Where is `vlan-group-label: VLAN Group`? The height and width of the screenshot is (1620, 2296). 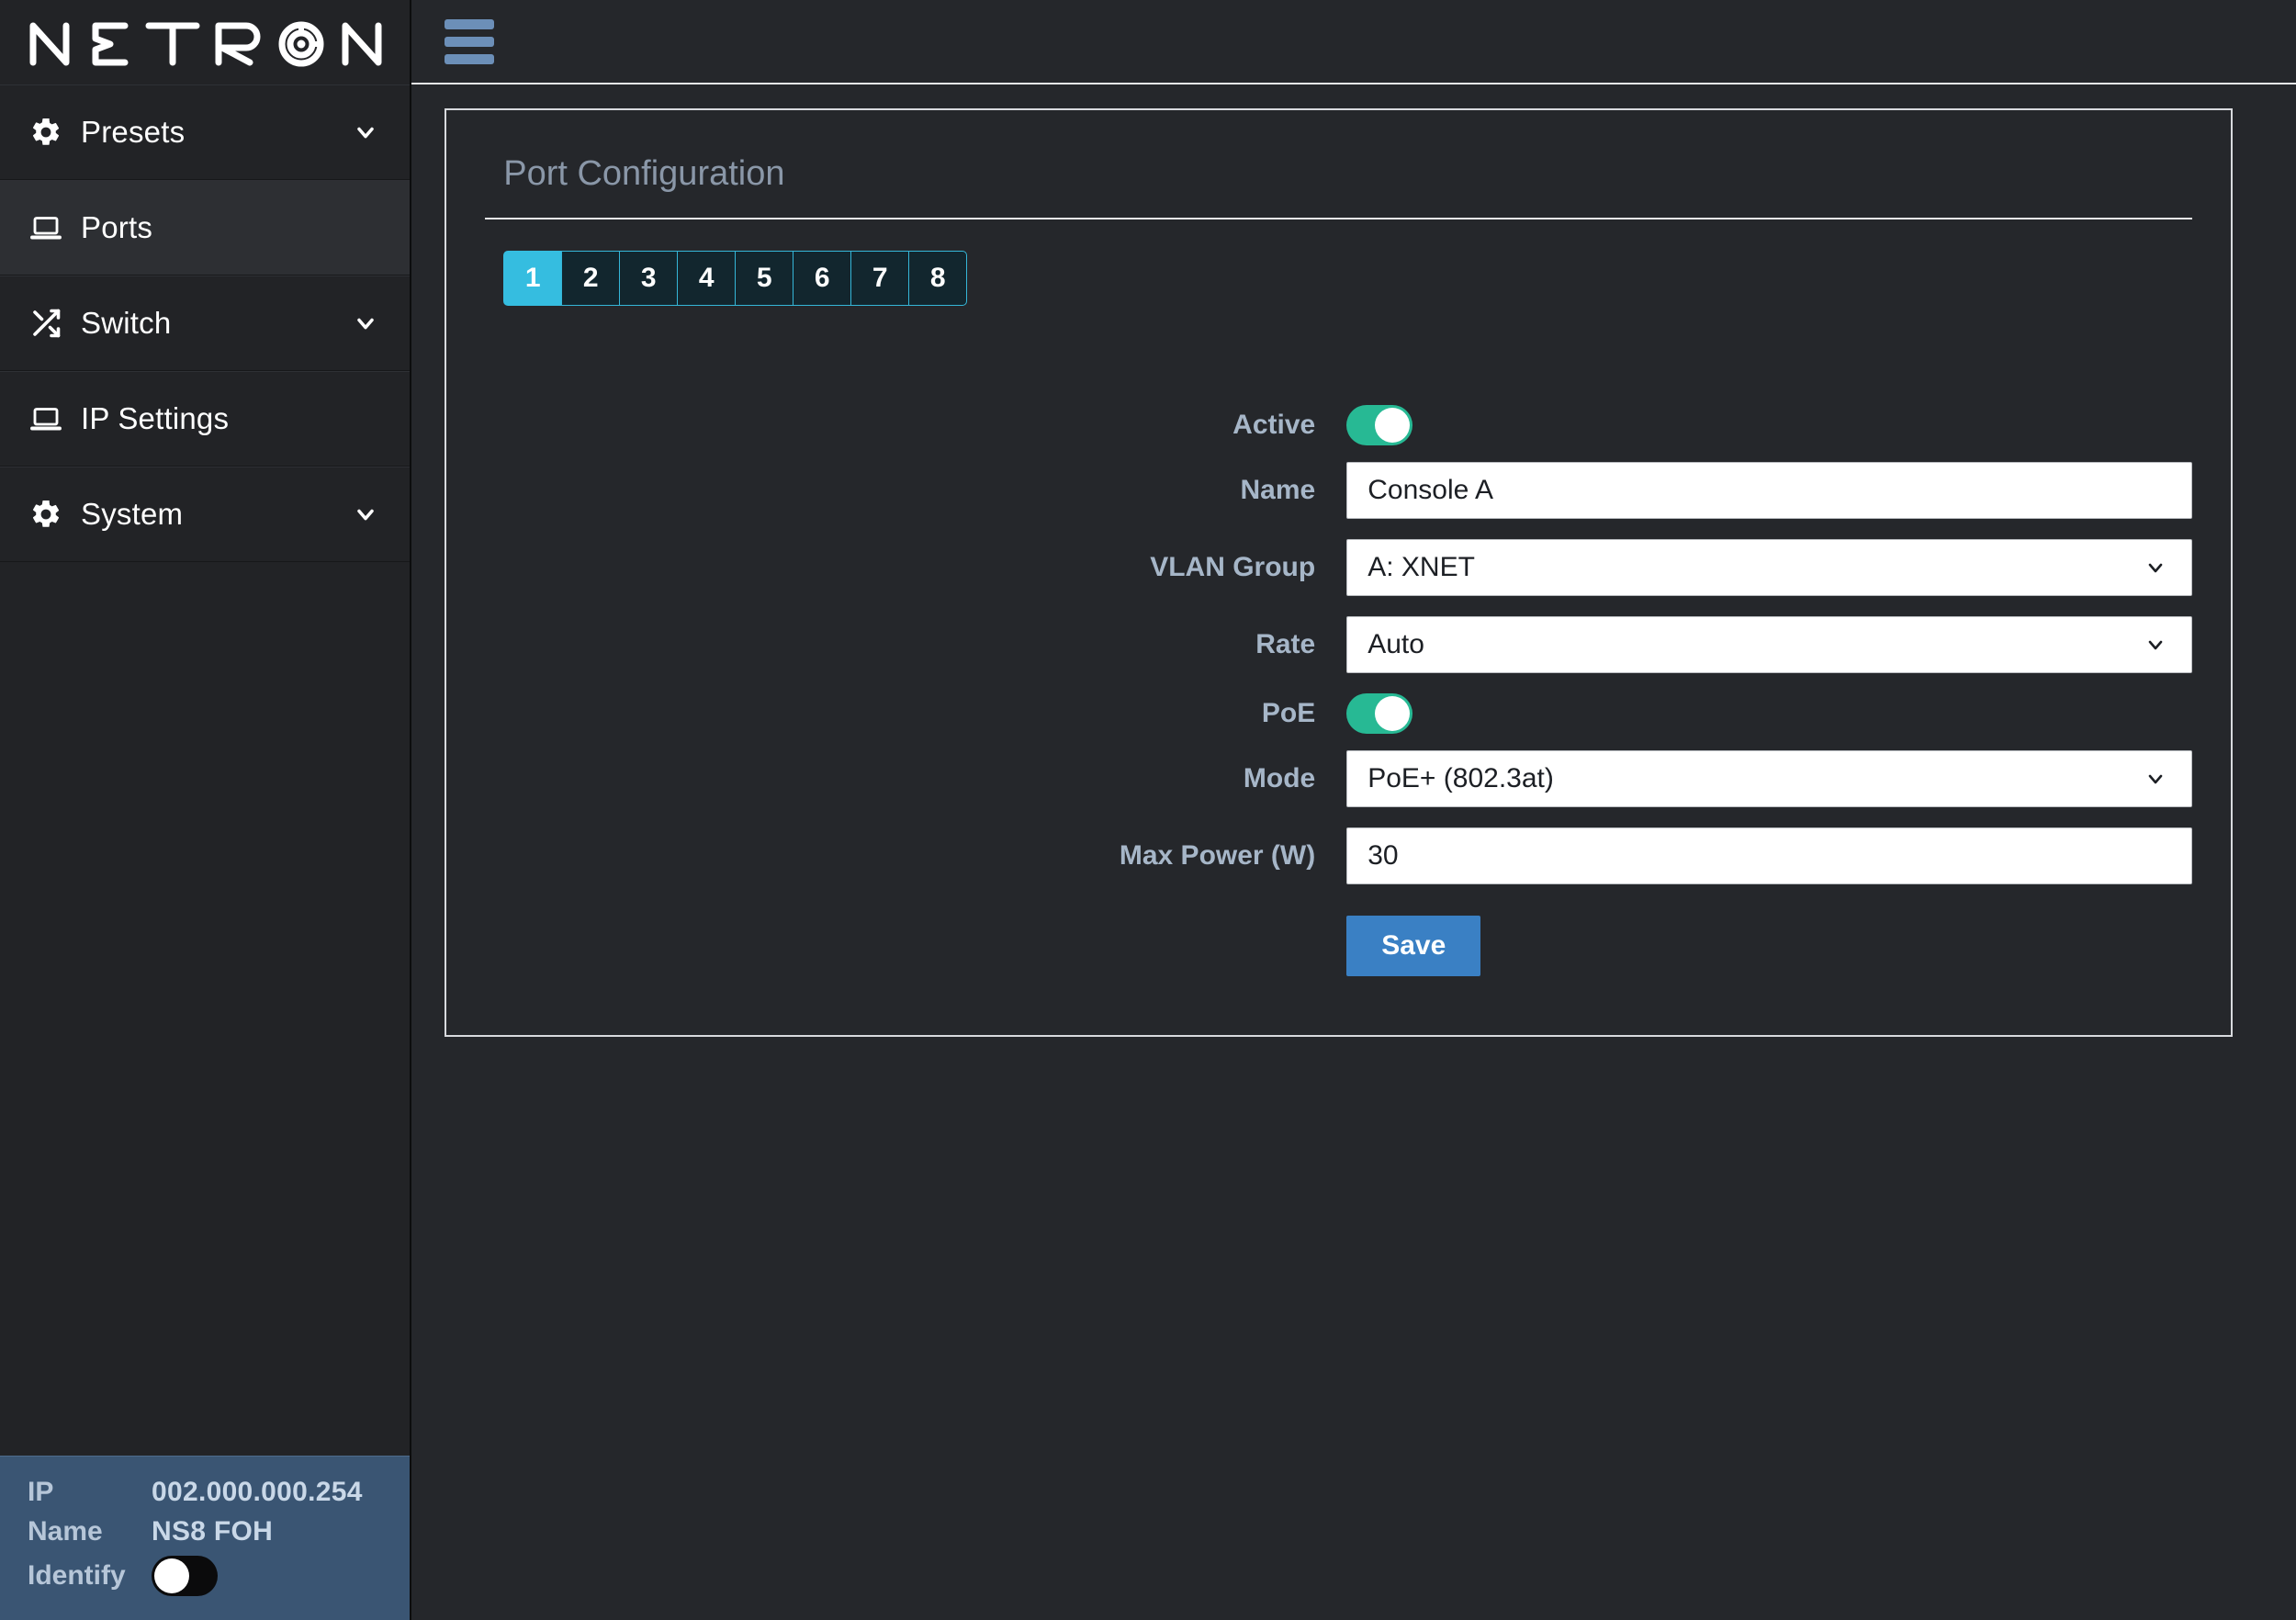
vlan-group-label: VLAN Group is located at coordinates (1233, 567).